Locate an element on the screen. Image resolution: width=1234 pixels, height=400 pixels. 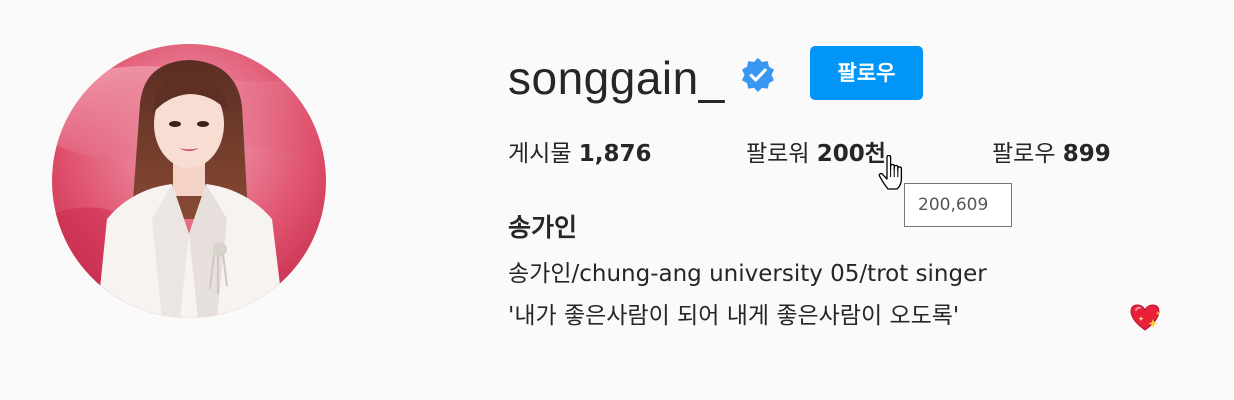
follow-button: 팔로우 is located at coordinates (866, 73).